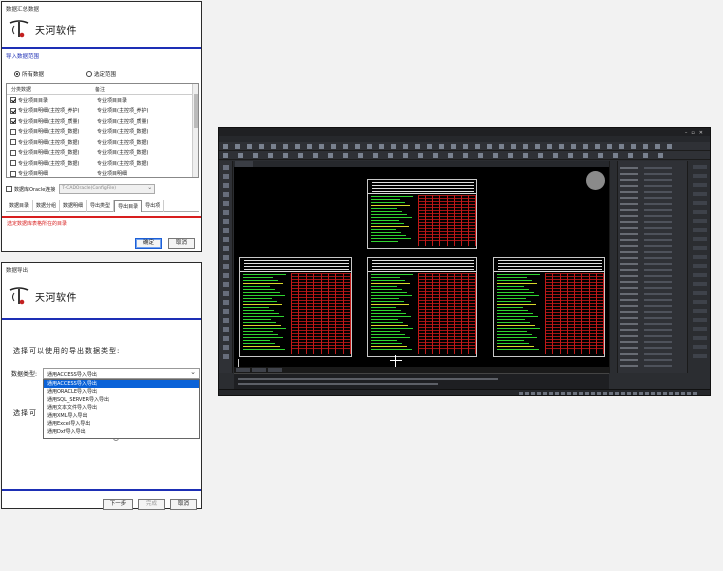  Describe the element at coordinates (196, 111) in the screenshot. I see `scrollbar-thumb` at that location.